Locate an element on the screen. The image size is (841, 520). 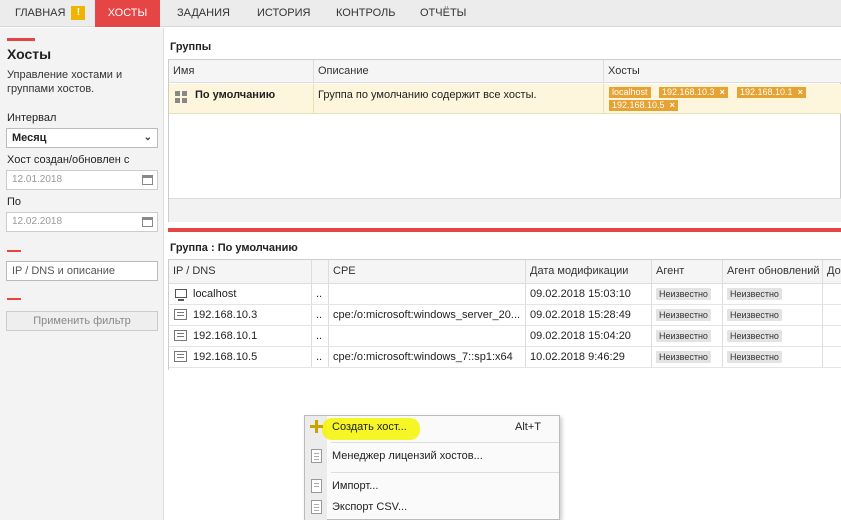
search-input: IP / DNS и описание is located at coordinates (82, 271).